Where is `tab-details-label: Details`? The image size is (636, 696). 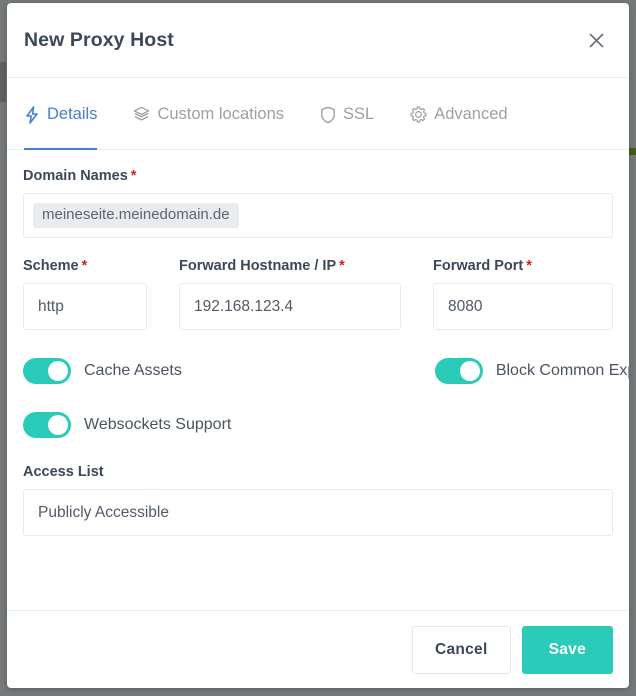 tab-details-label: Details is located at coordinates (72, 114).